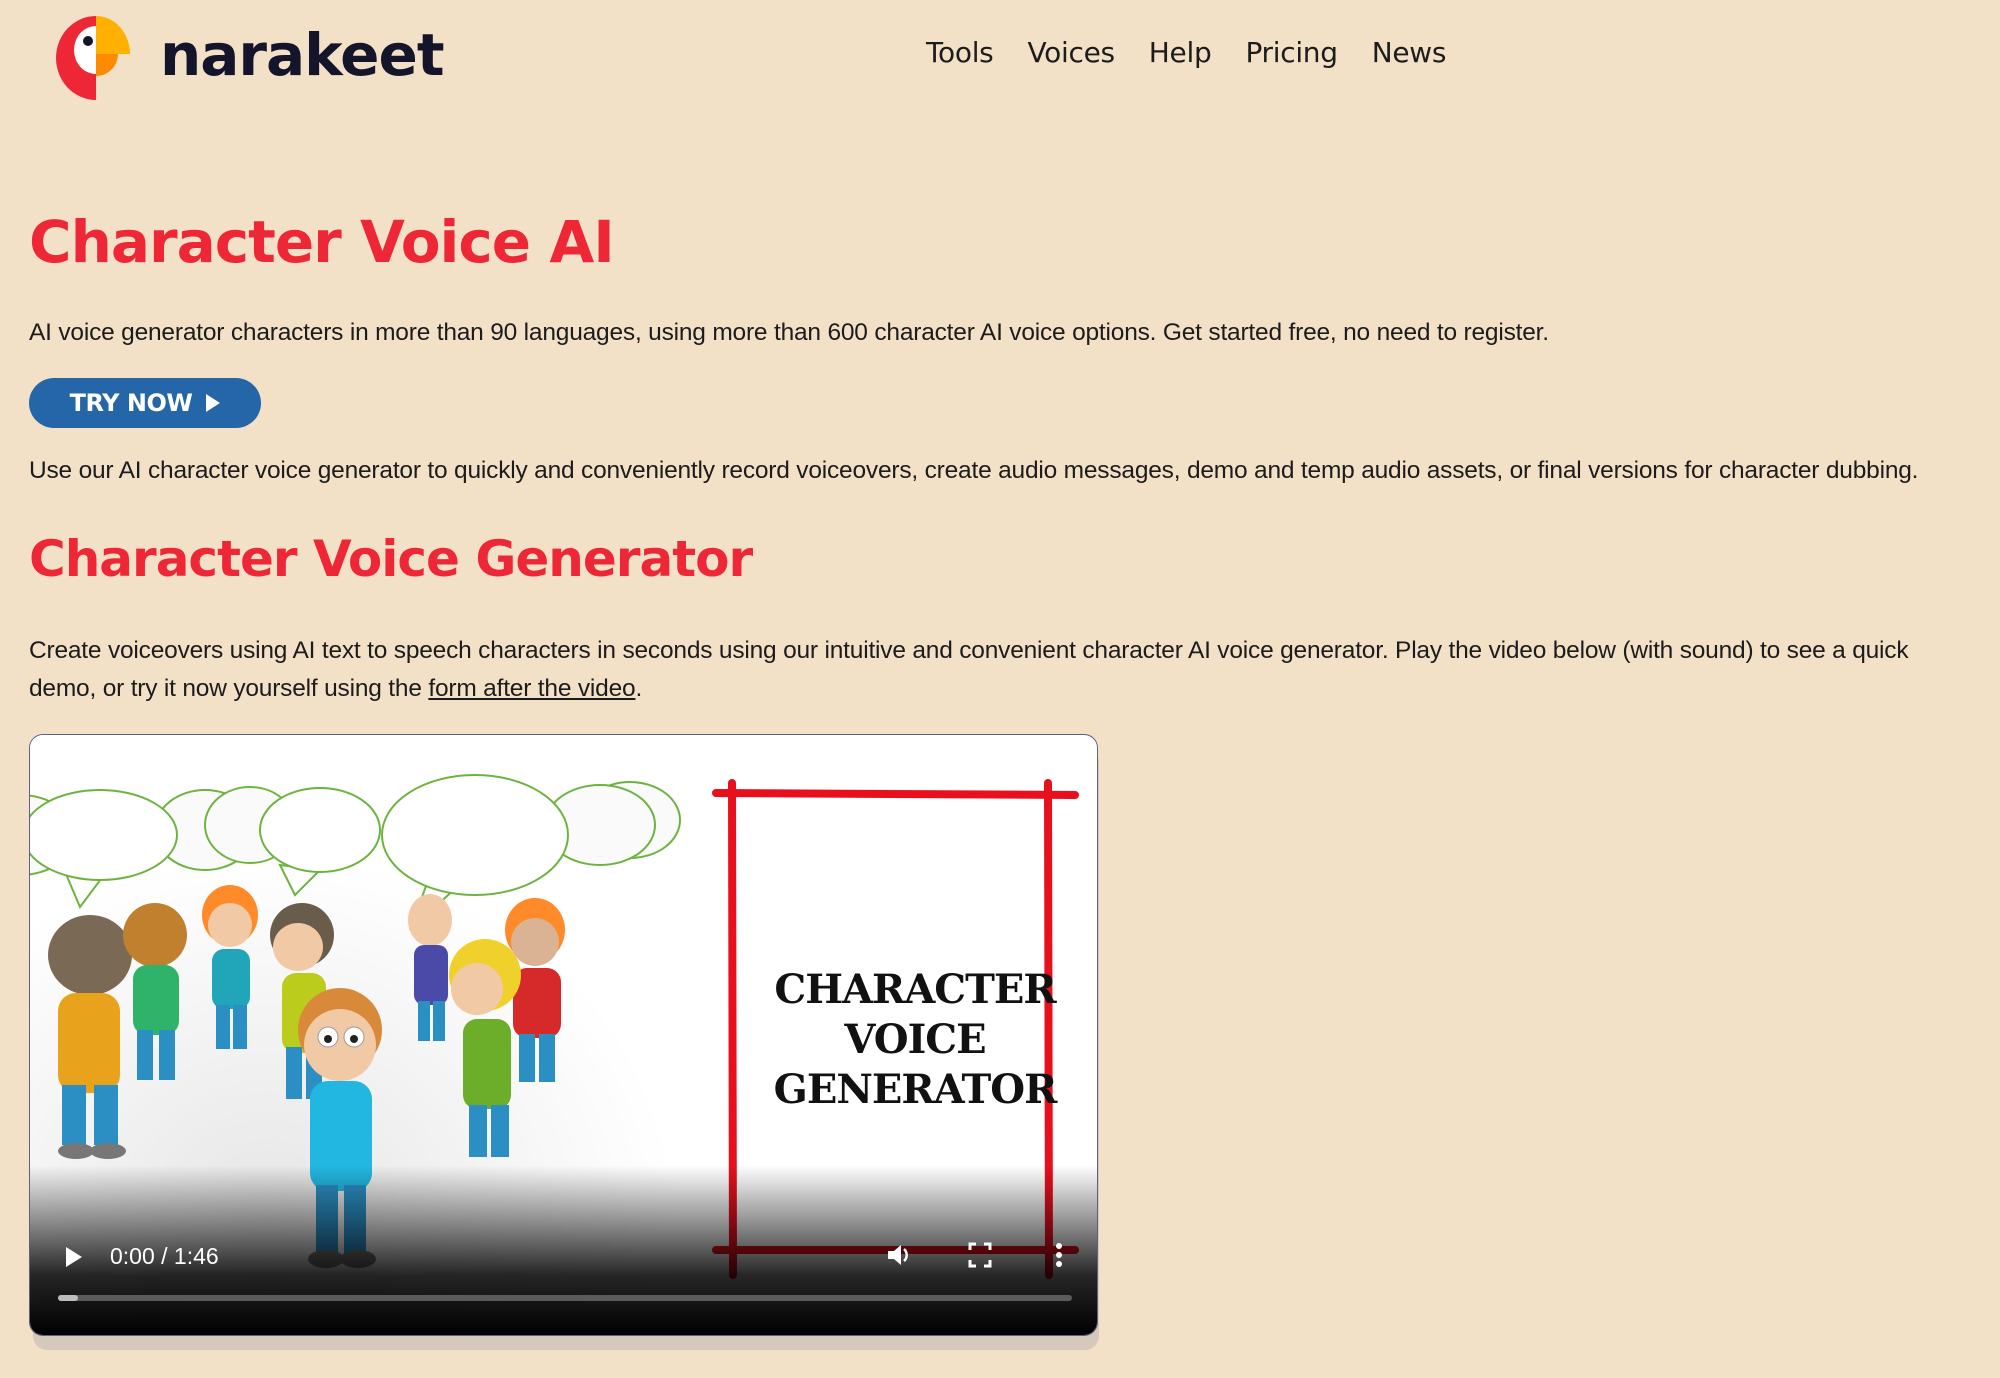  I want to click on logo-link: narakeet, so click(250, 58).